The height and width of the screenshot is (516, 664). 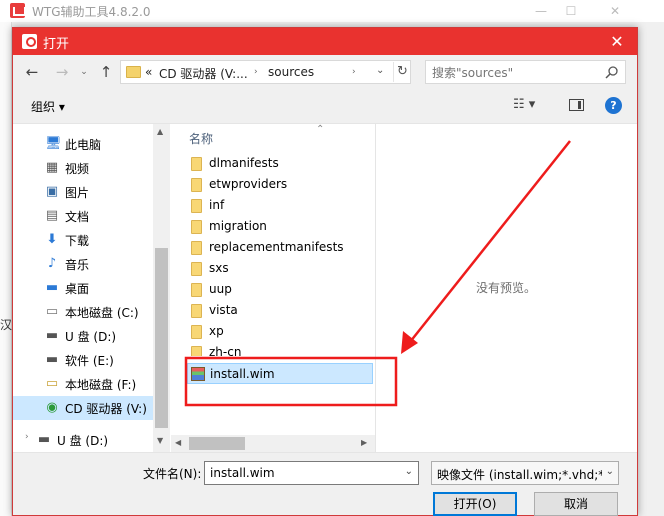 What do you see at coordinates (77, 241) in the screenshot?
I see `nav-item-label: 下载` at bounding box center [77, 241].